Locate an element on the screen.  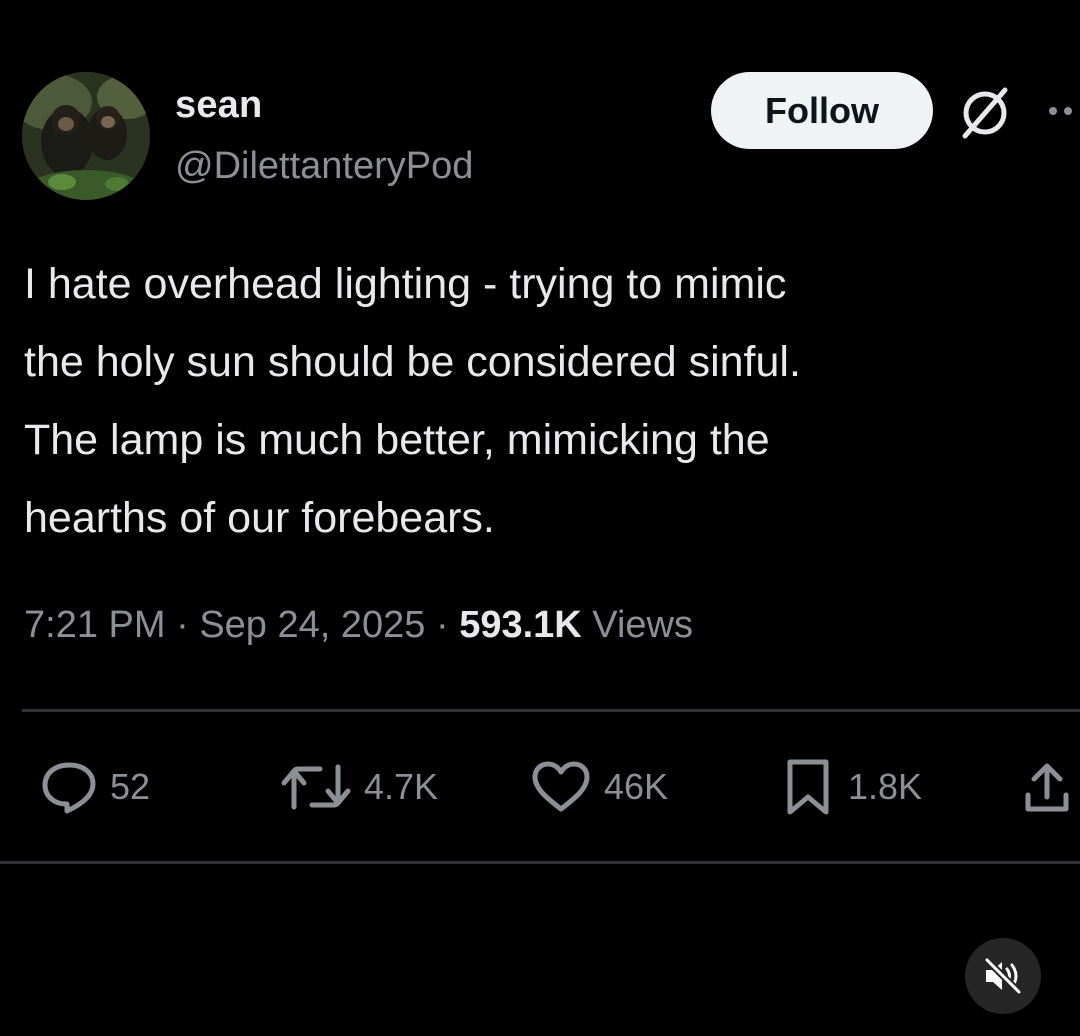
mute-button is located at coordinates (1003, 976).